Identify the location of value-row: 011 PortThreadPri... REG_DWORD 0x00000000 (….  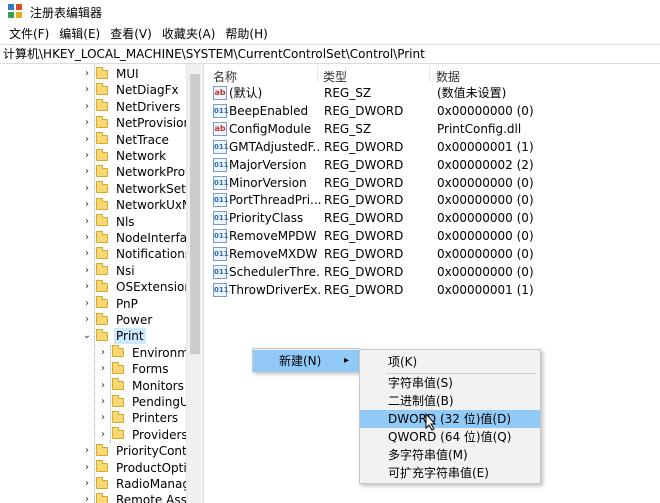
(434, 200).